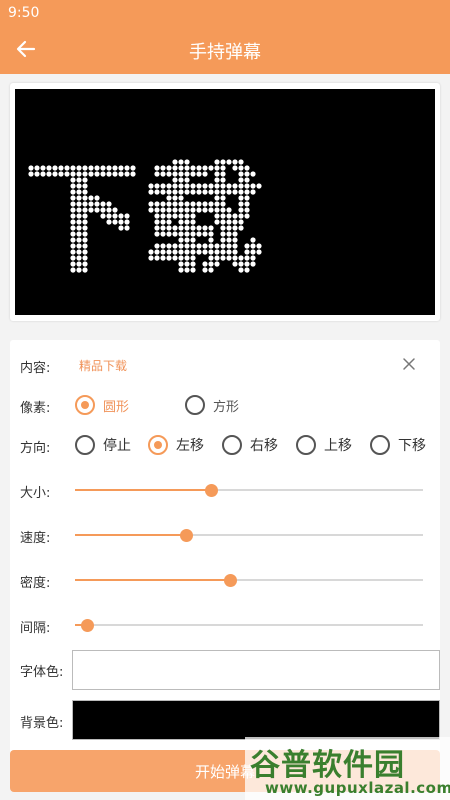 This screenshot has width=450, height=800. Describe the element at coordinates (176, 445) in the screenshot. I see `direction-option-left: 左移` at that location.